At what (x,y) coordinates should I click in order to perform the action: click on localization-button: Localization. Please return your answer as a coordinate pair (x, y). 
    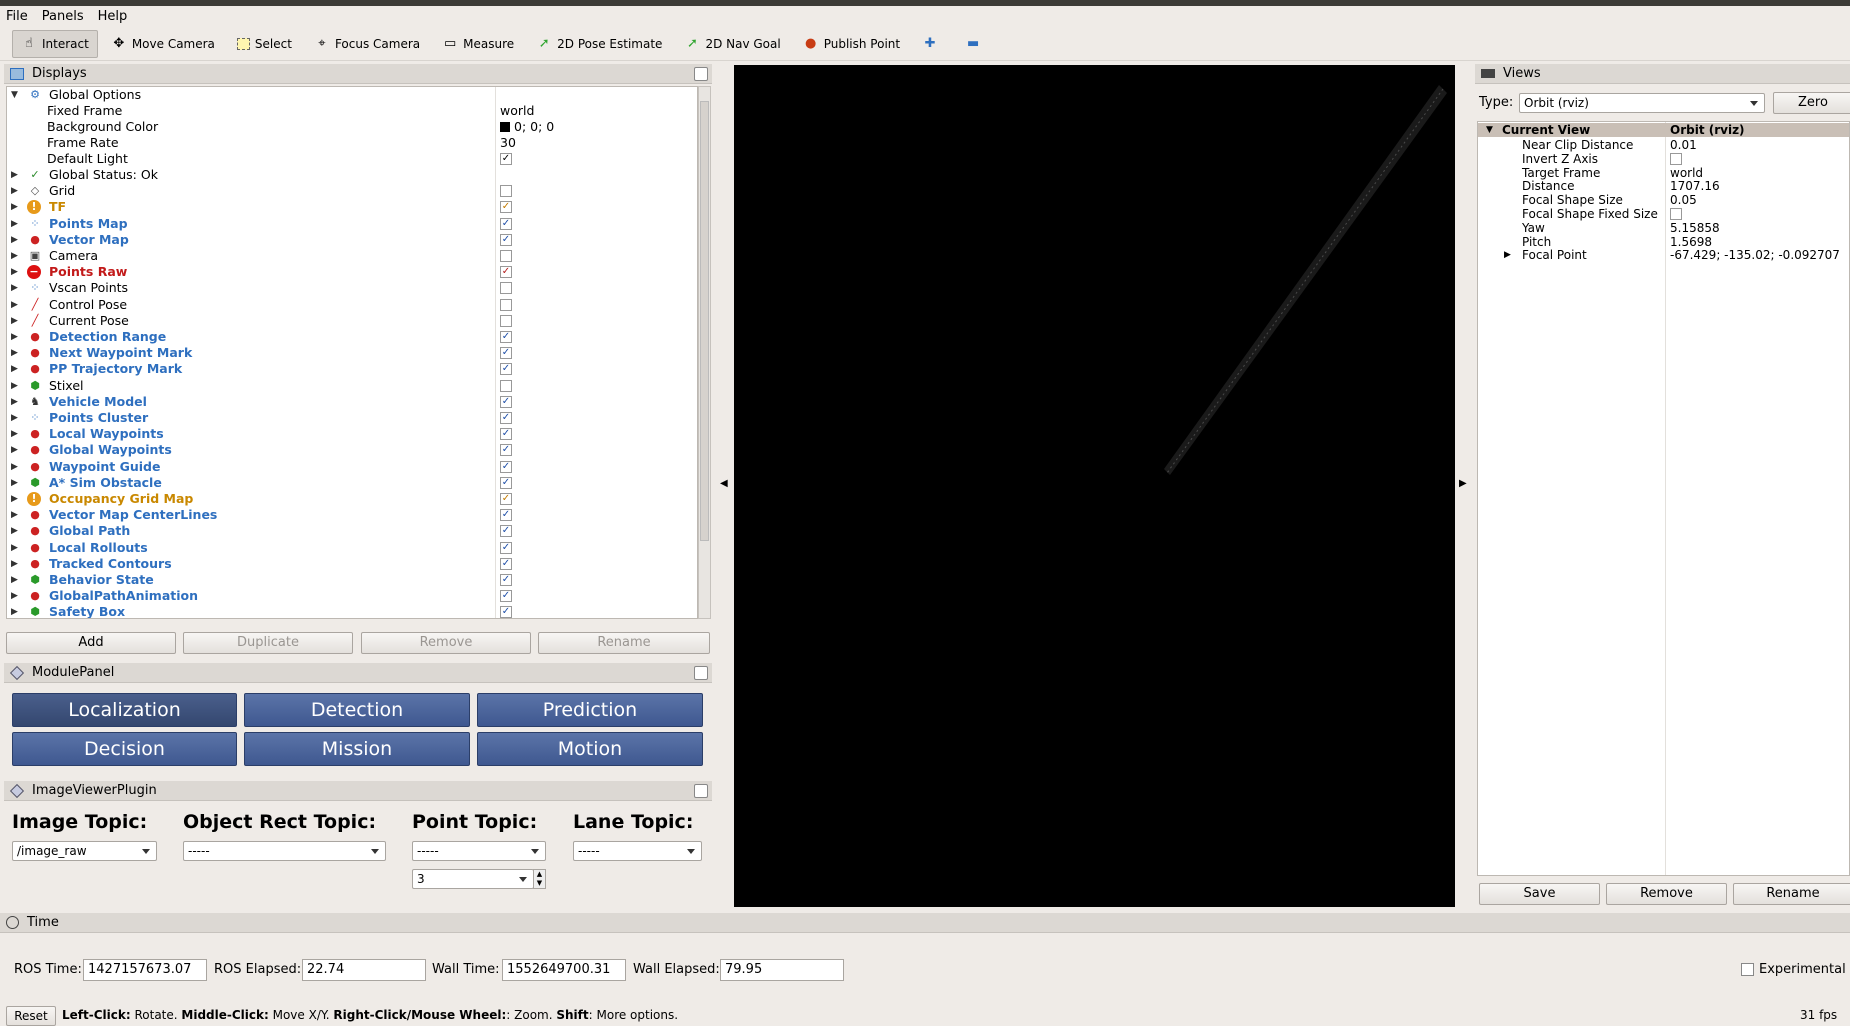
    Looking at the image, I should click on (124, 710).